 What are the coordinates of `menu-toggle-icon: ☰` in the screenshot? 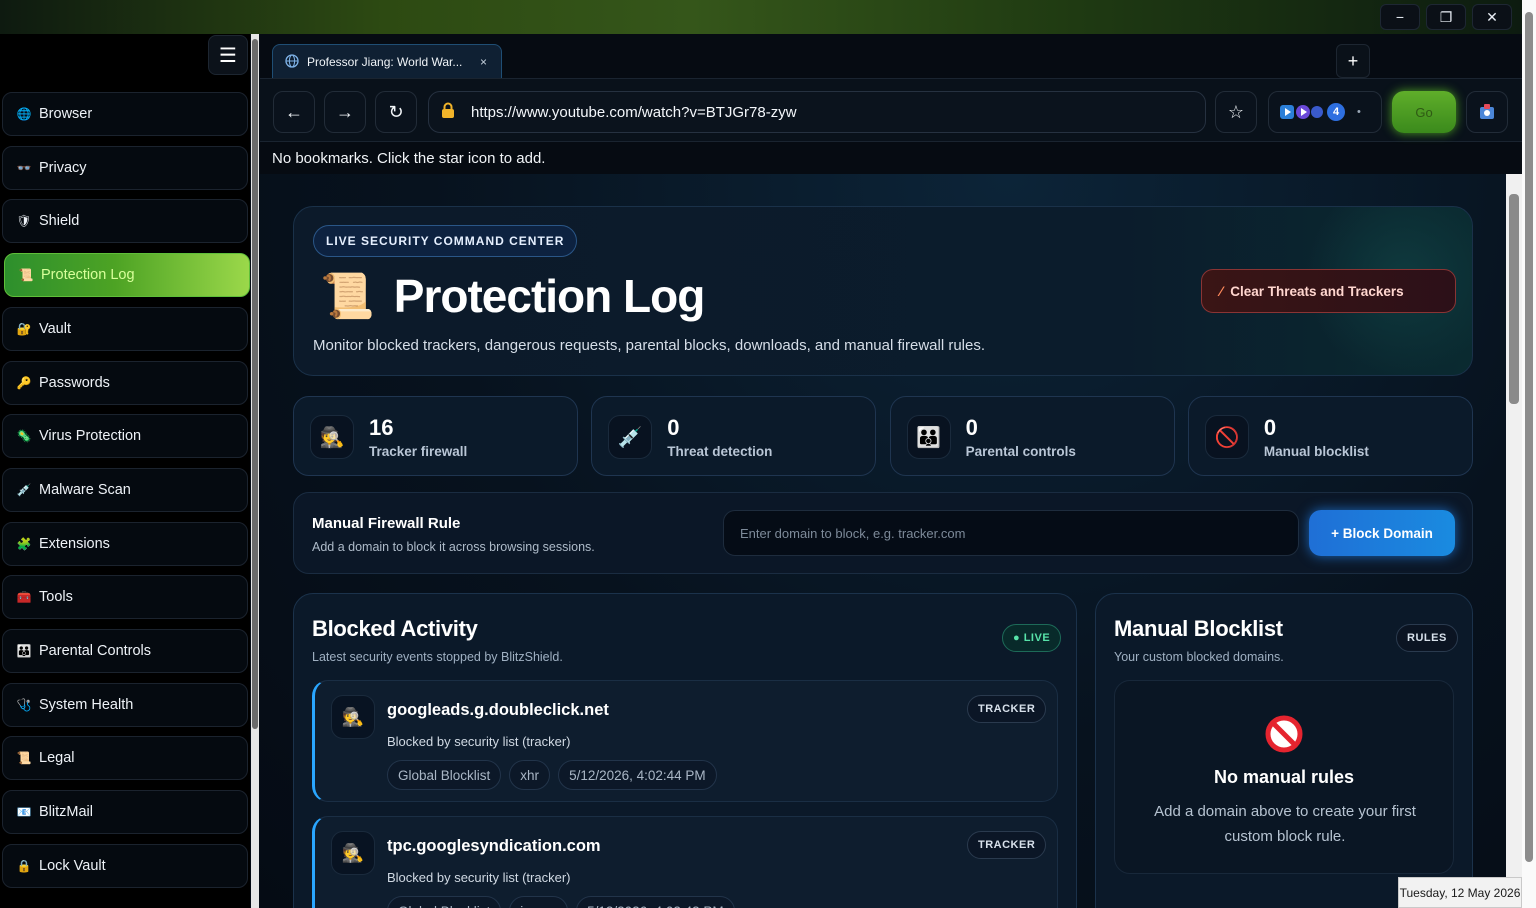 It's located at (228, 55).